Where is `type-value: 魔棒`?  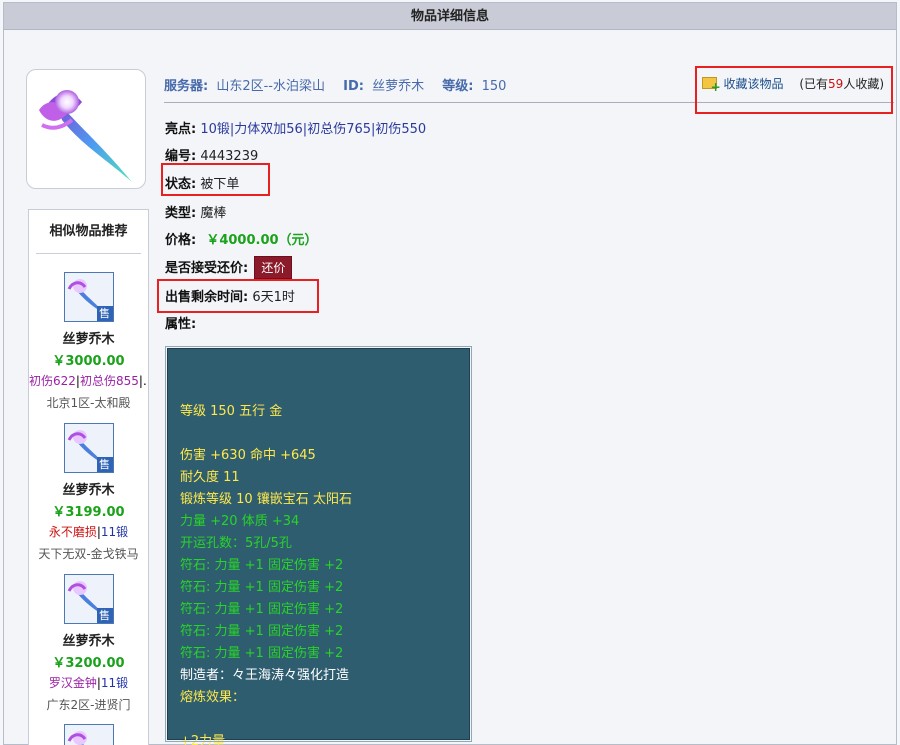
type-value: 魔棒 is located at coordinates (213, 213).